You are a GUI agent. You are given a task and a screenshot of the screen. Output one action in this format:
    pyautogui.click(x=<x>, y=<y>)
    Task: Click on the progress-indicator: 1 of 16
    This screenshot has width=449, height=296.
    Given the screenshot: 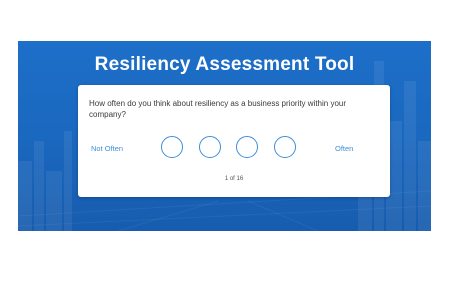 What is the action you would take?
    pyautogui.click(x=234, y=179)
    